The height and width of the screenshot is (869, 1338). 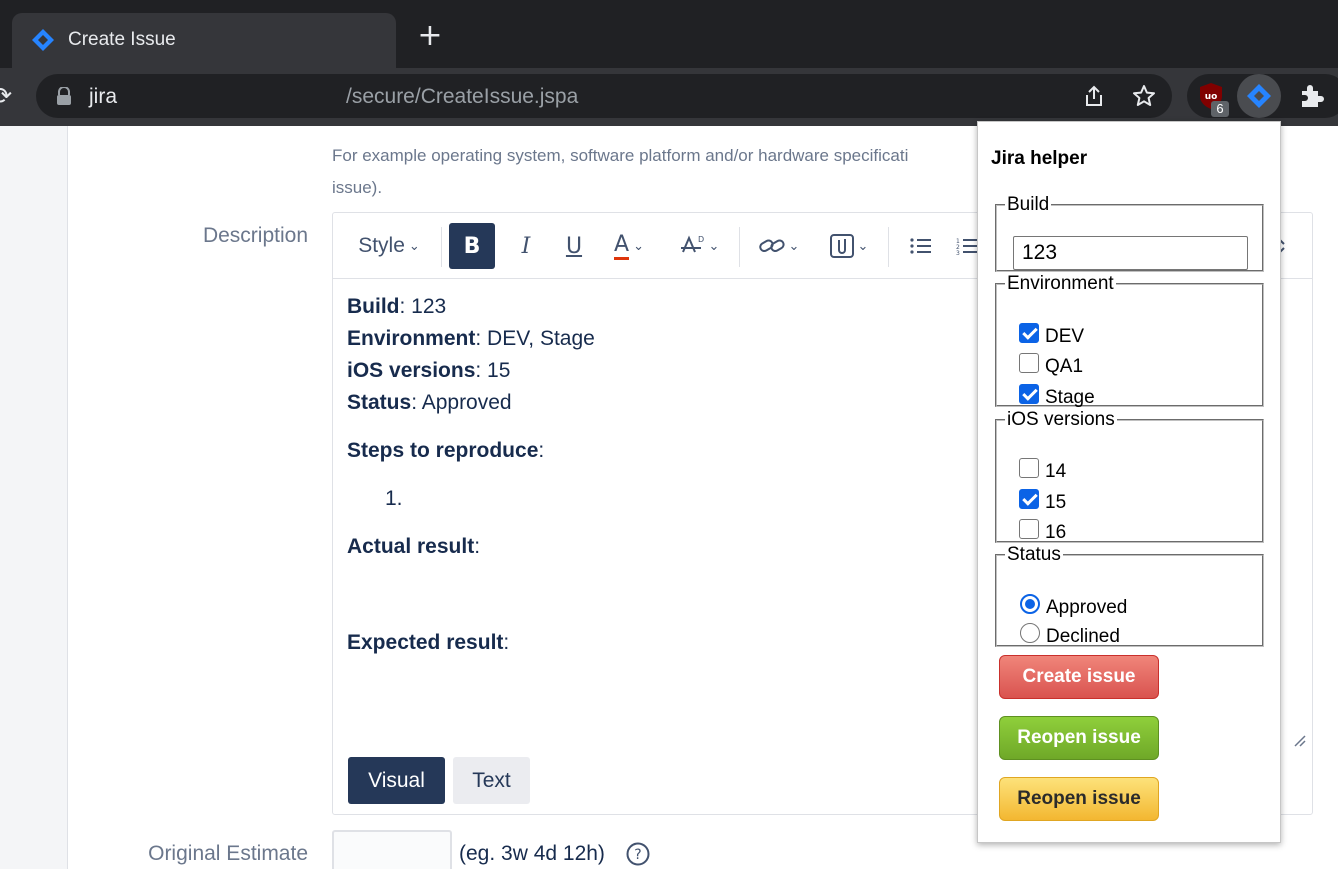 What do you see at coordinates (1030, 633) in the screenshot?
I see `radio-declined` at bounding box center [1030, 633].